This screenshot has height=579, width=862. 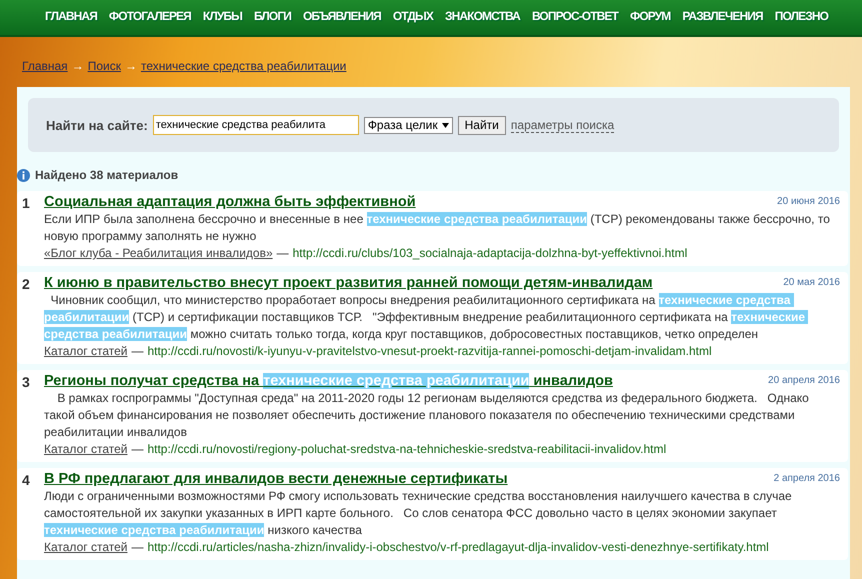 What do you see at coordinates (409, 479) in the screenshot?
I see `result-title-link: В РФ предлагают для инвалидов вести денежные сертификаты` at bounding box center [409, 479].